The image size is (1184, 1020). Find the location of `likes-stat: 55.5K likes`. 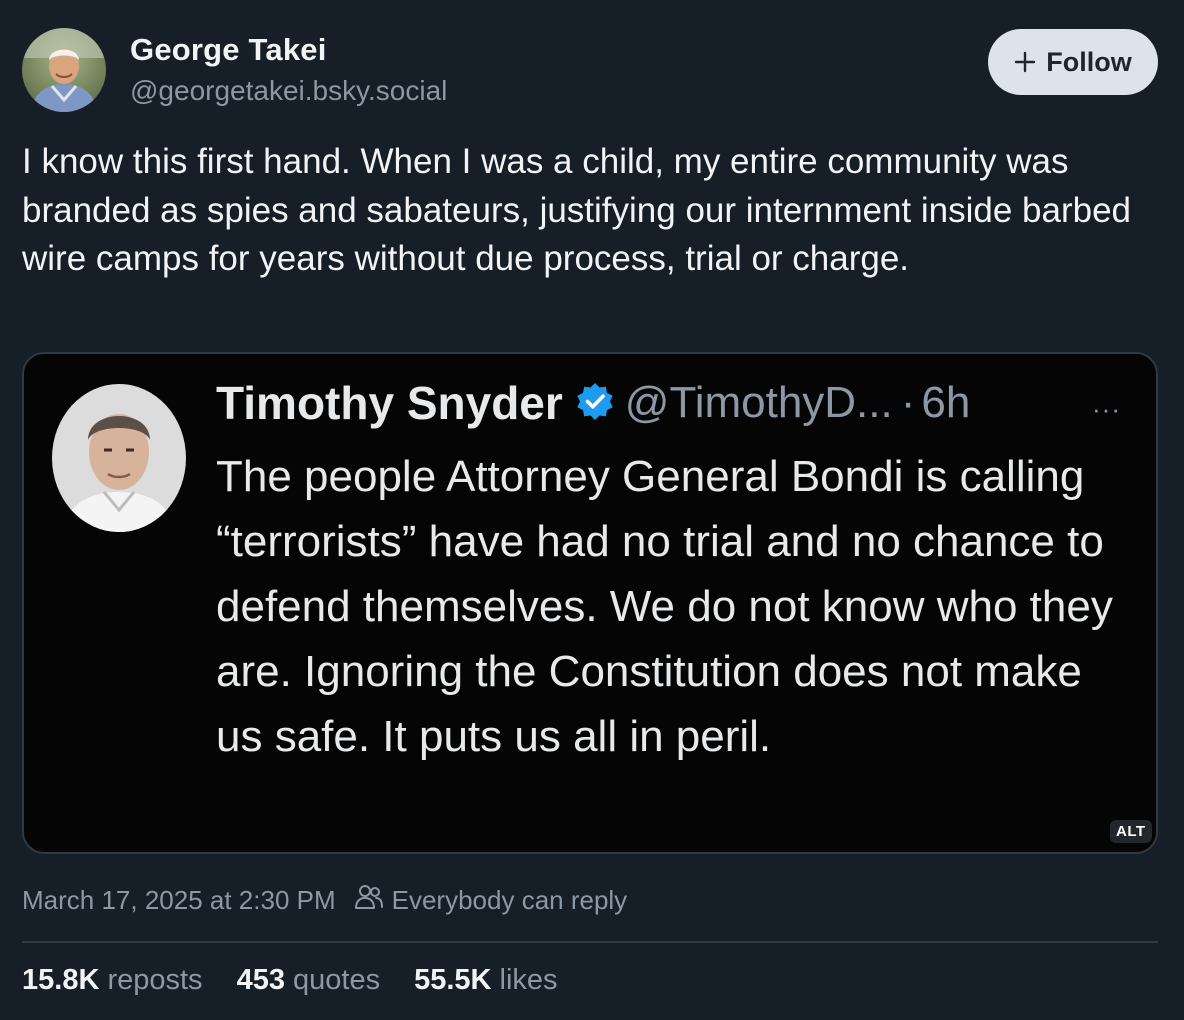

likes-stat: 55.5K likes is located at coordinates (485, 980).